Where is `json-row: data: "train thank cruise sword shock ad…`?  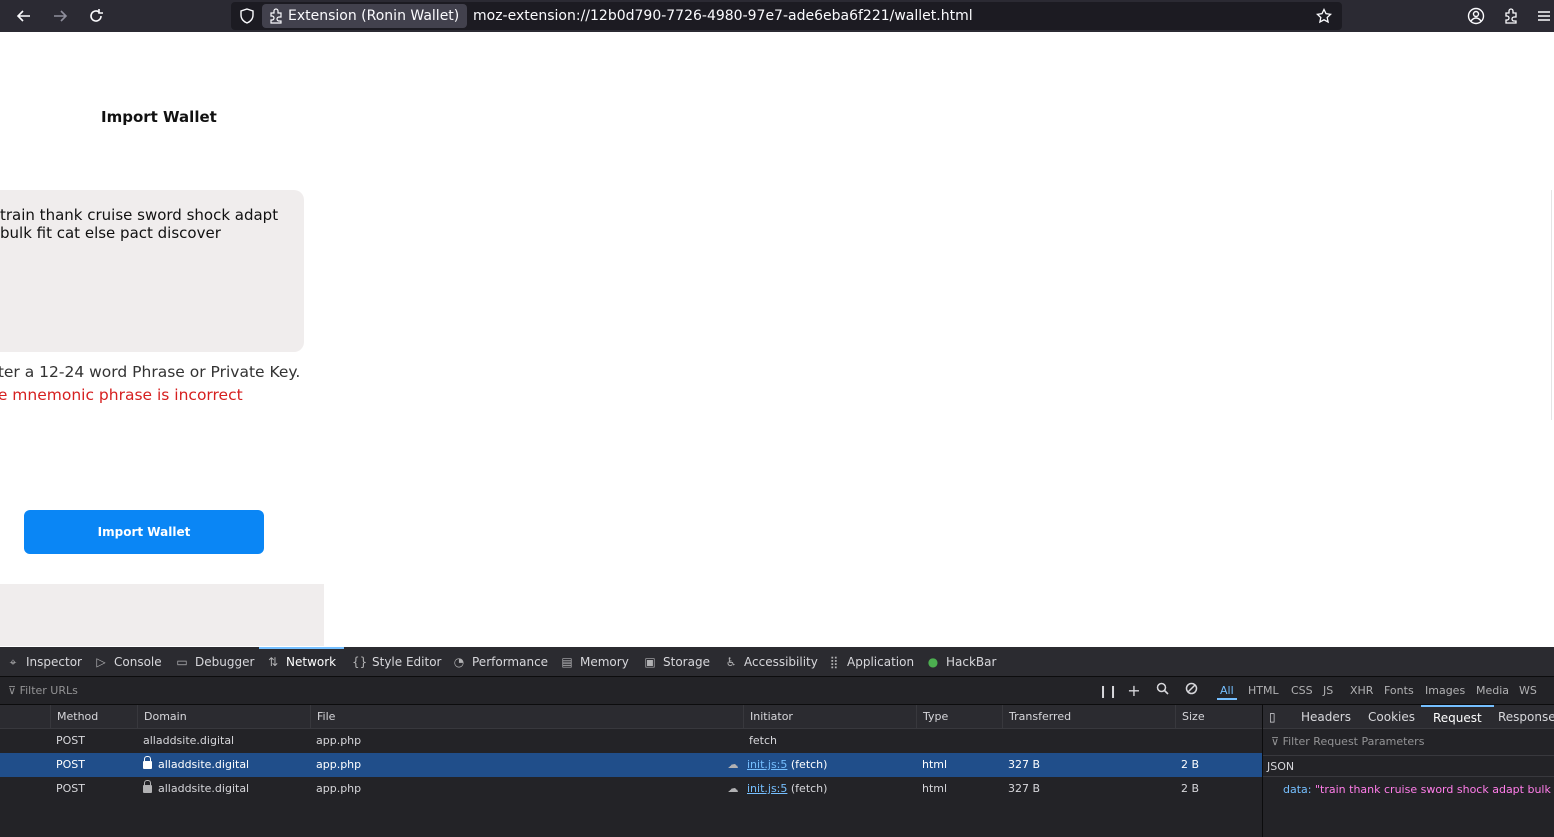
json-row: data: "train thank cruise sword shock ad… is located at coordinates (1418, 790).